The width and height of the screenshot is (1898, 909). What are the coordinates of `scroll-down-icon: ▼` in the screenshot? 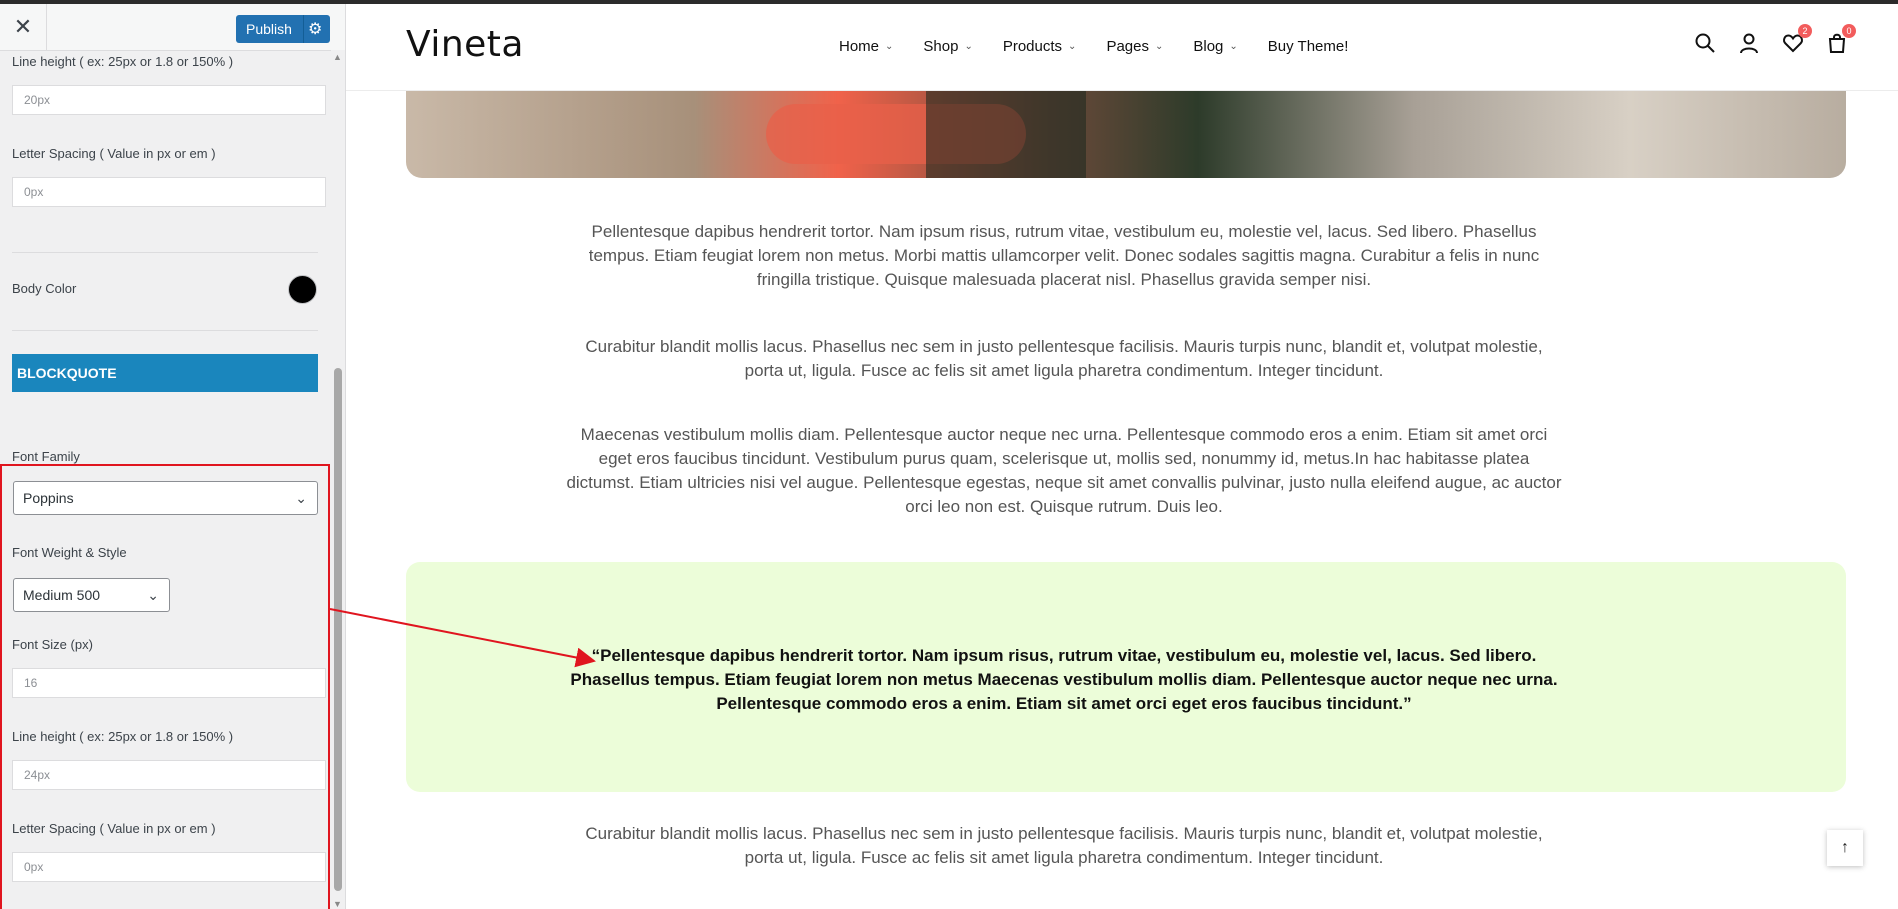 It's located at (337, 904).